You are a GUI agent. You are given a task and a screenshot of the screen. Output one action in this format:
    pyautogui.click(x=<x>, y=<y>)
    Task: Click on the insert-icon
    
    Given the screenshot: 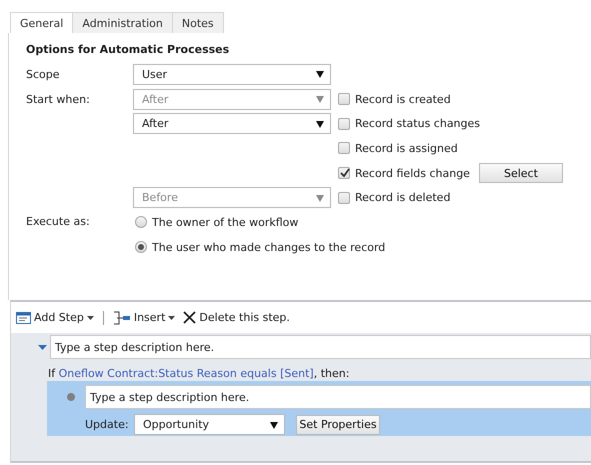 What is the action you would take?
    pyautogui.click(x=121, y=317)
    